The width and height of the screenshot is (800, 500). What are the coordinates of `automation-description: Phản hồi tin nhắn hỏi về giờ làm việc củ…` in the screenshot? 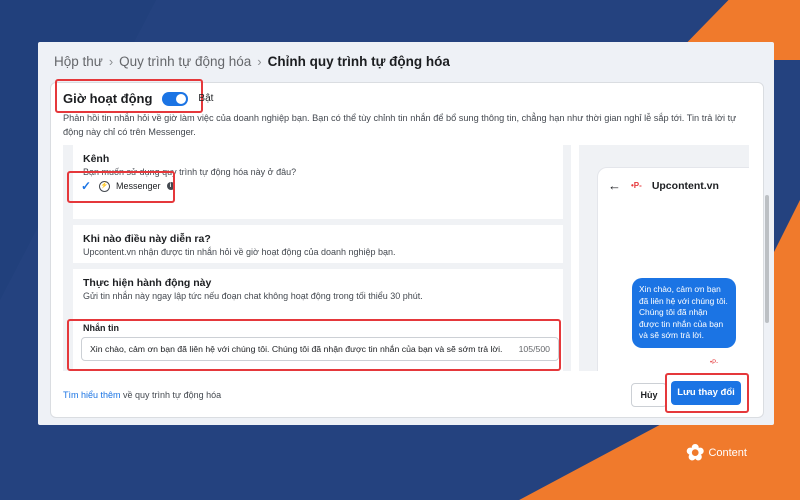 It's located at (400, 125).